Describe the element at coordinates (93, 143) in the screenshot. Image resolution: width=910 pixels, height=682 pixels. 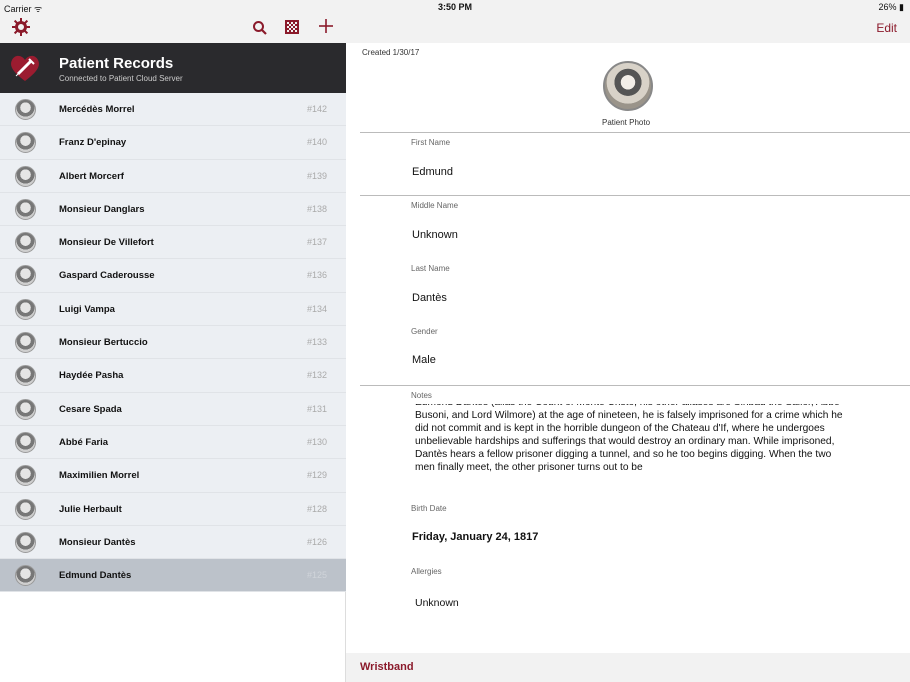
I see `patient-name: Franz D'epinay` at that location.